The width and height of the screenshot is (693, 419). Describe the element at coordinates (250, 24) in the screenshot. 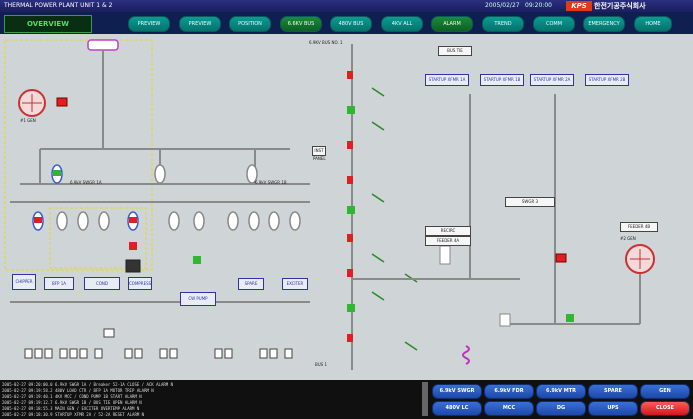

I see `nav-button-3: POSITION` at that location.